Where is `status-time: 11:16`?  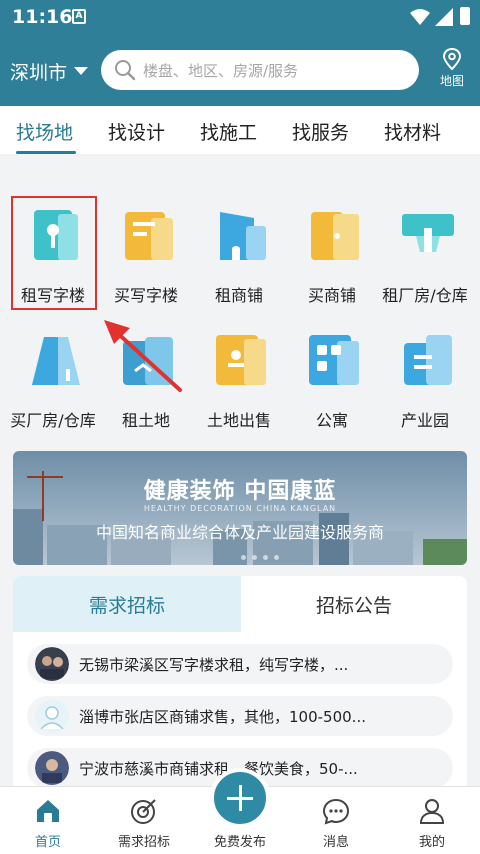 status-time: 11:16 is located at coordinates (42, 17).